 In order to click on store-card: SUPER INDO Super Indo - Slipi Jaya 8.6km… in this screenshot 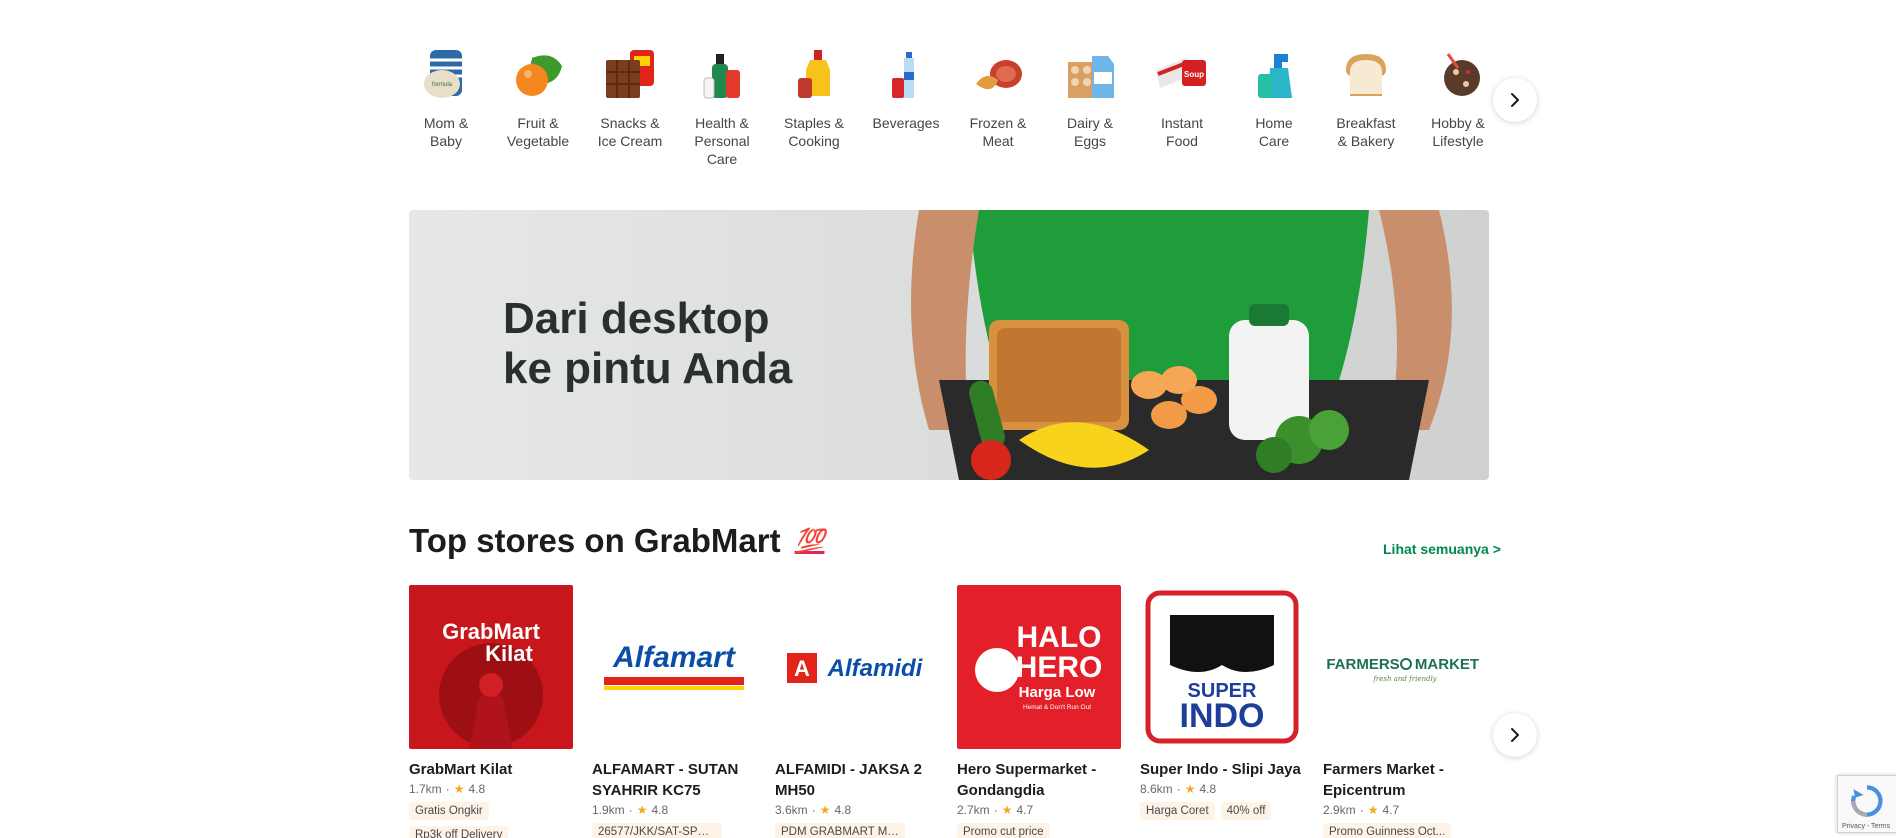, I will do `click(1222, 702)`.